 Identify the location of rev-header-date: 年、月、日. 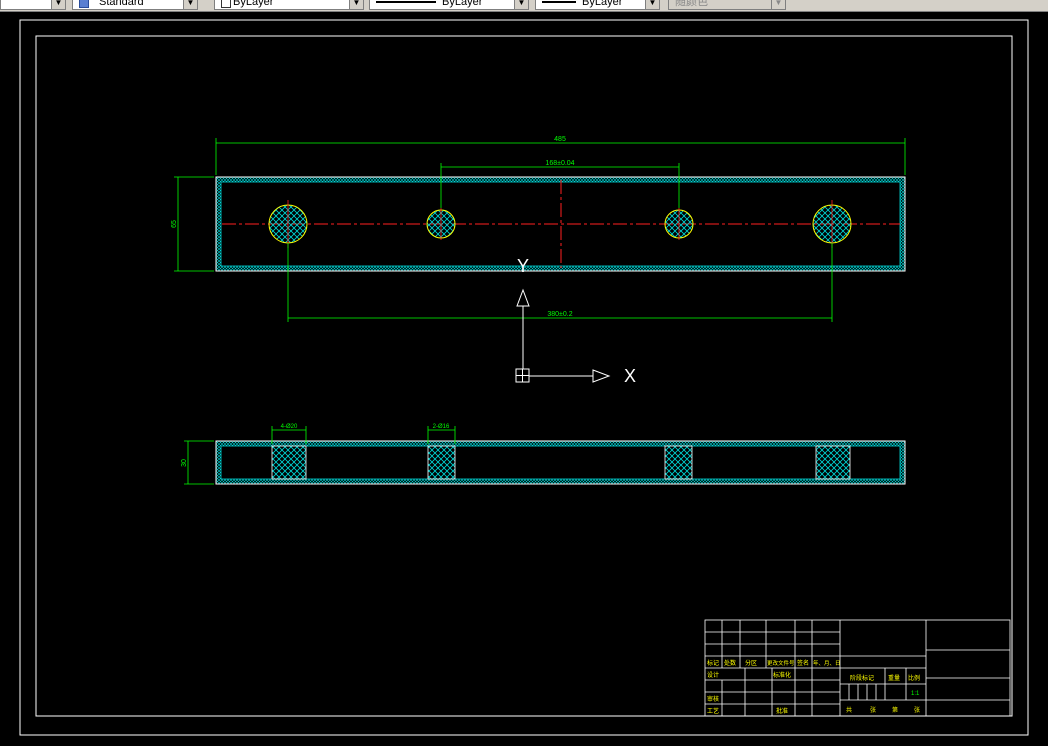
(827, 663).